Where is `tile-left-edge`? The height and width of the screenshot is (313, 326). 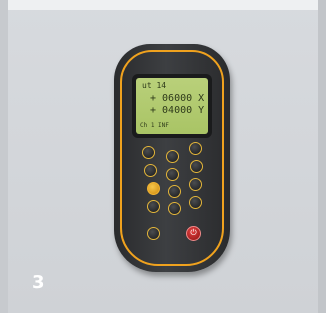
tile-left-edge is located at coordinates (4, 156).